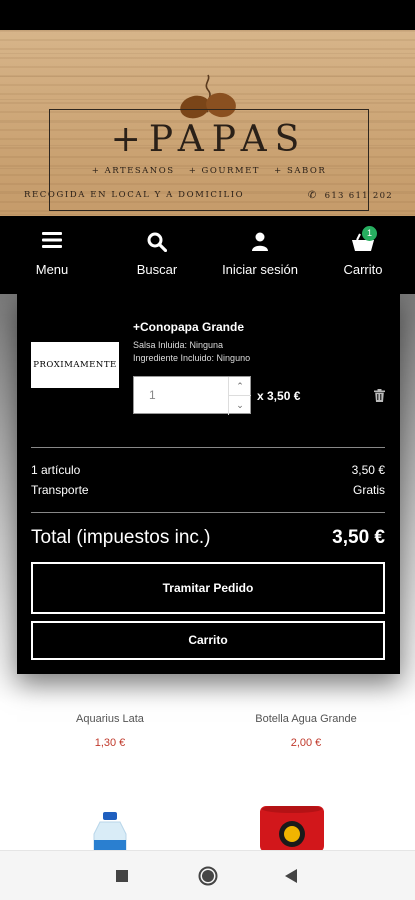 This screenshot has width=415, height=900. Describe the element at coordinates (240, 405) in the screenshot. I see `quantity-decrease-button: ⌄` at that location.